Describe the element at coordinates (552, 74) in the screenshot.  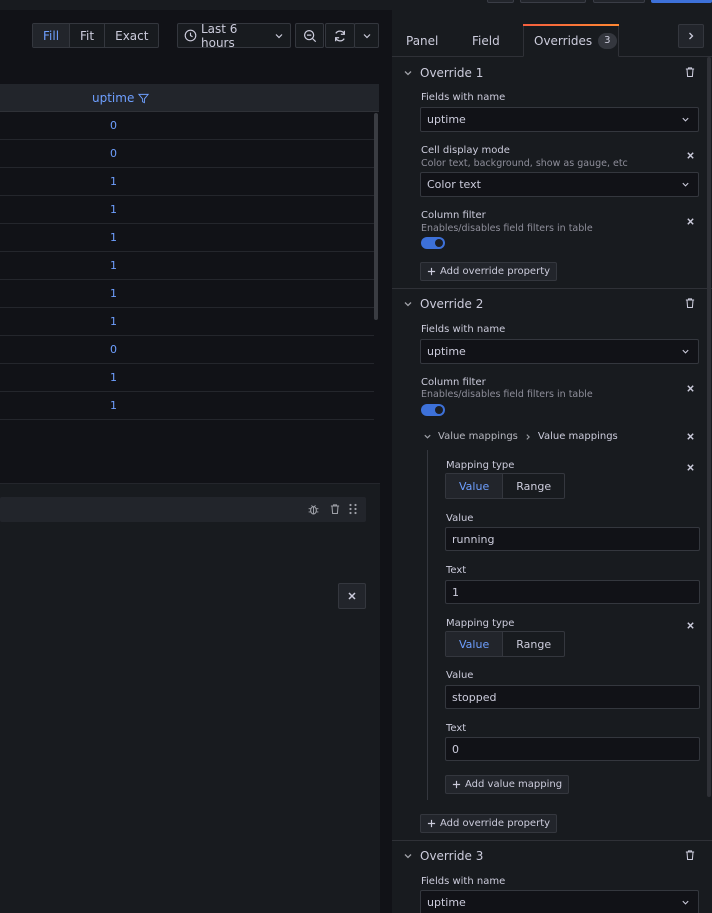
I see `override-1-header: Override 1` at that location.